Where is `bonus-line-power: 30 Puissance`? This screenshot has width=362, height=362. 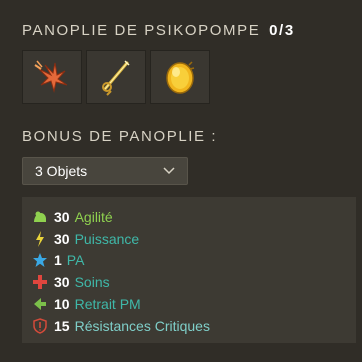
bonus-line-power: 30 Puissance is located at coordinates (194, 239).